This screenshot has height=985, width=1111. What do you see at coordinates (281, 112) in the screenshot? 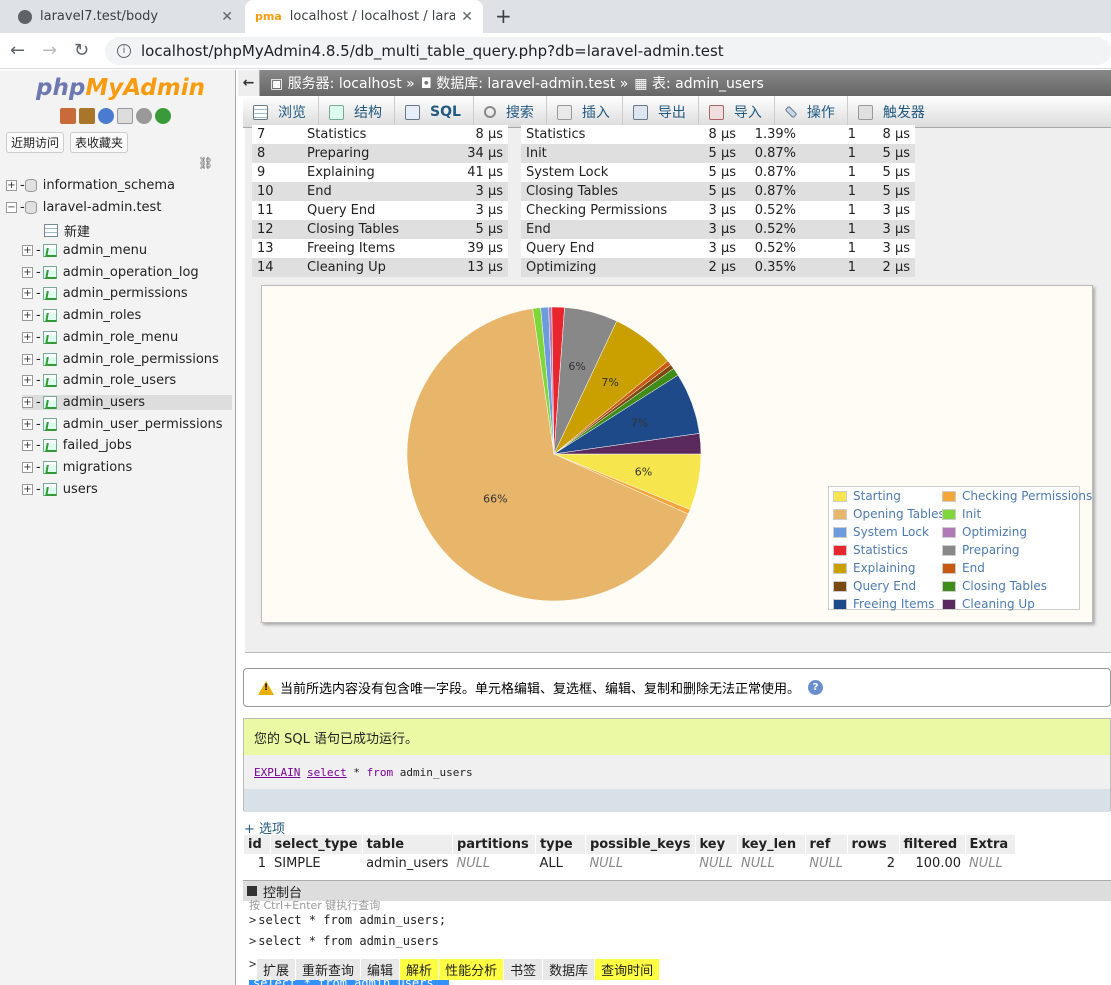
I see `tab-browse: 浏览` at bounding box center [281, 112].